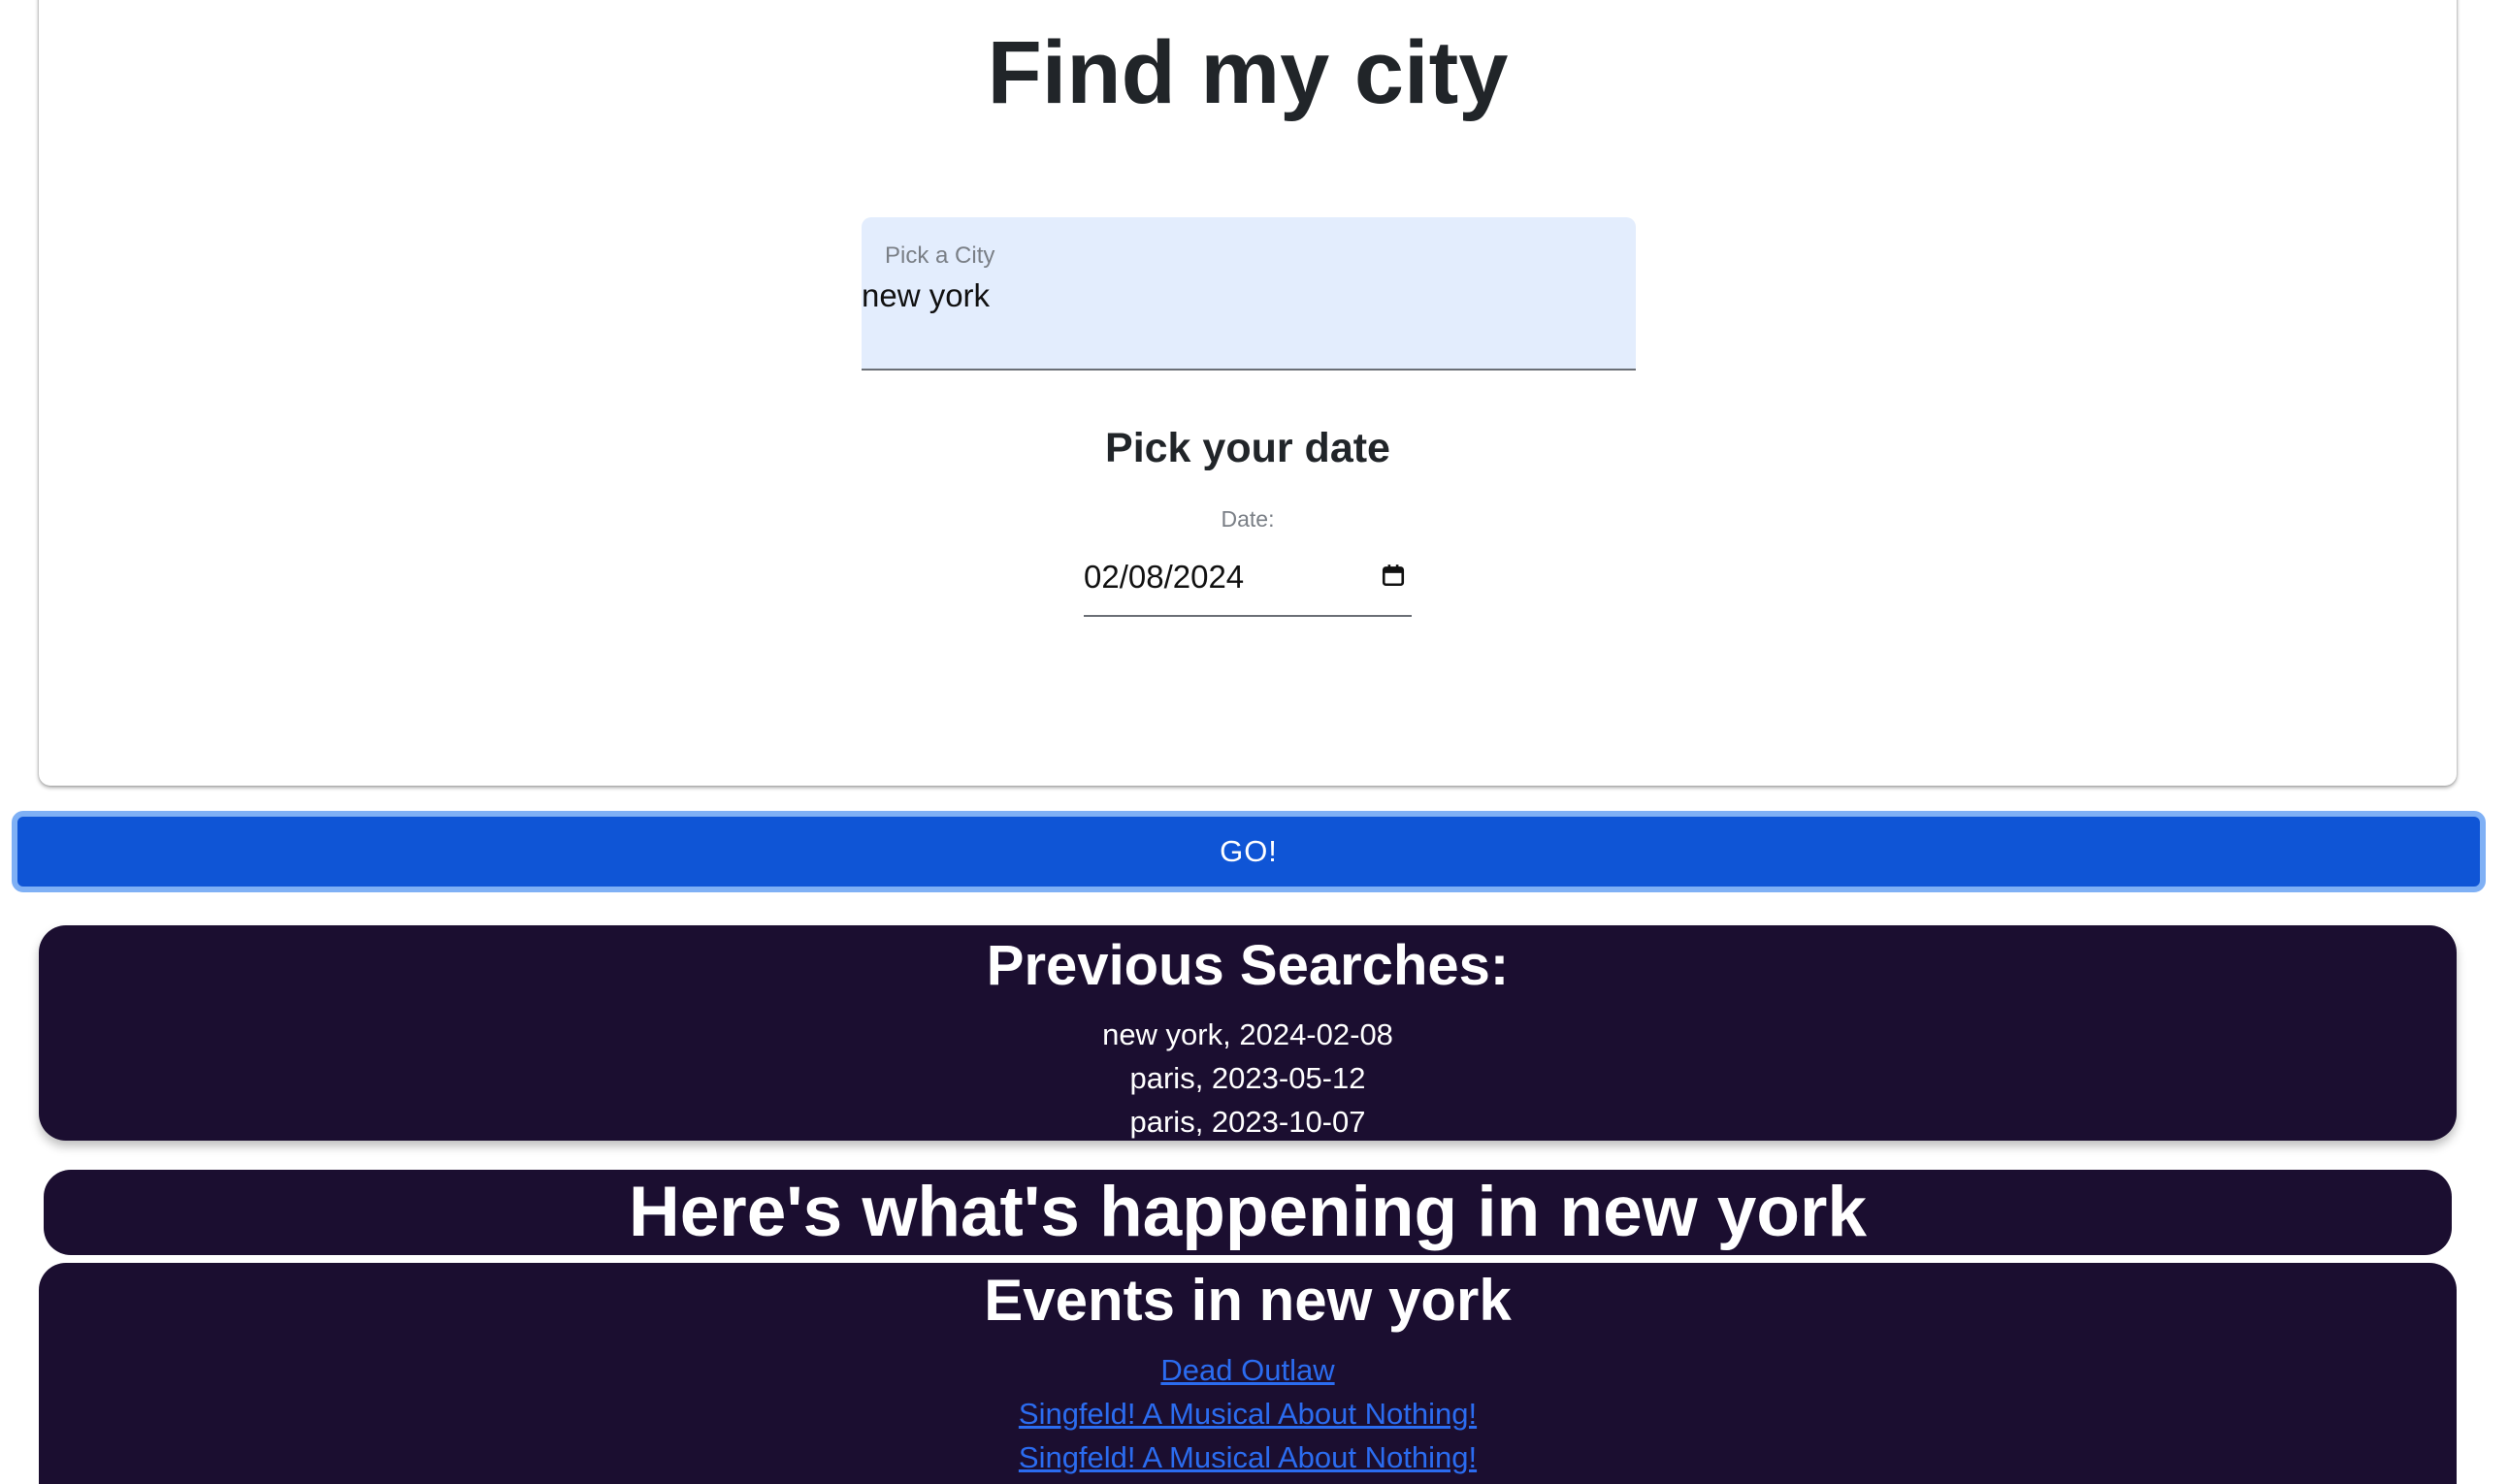 The height and width of the screenshot is (1484, 2509). Describe the element at coordinates (1248, 585) in the screenshot. I see `date-input: 02/08/2024` at that location.